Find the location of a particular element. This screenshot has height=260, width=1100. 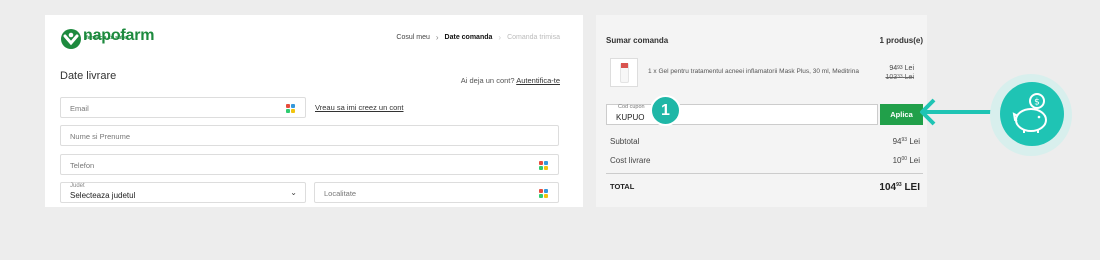

step-badge: 1 is located at coordinates (665, 110).